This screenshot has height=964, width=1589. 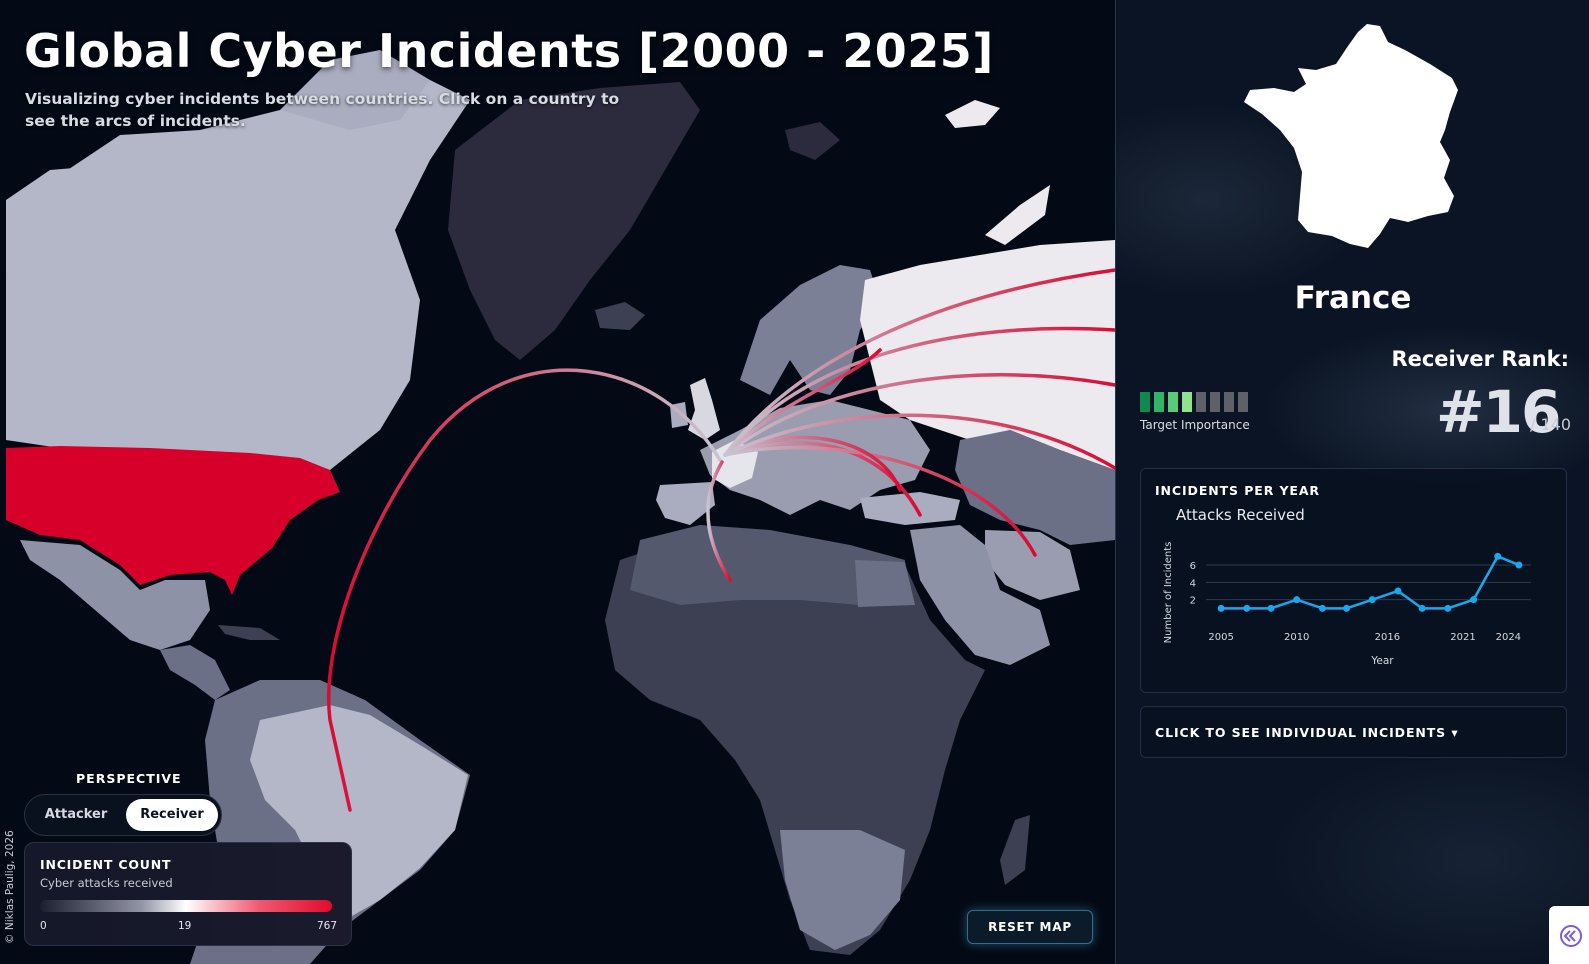 What do you see at coordinates (1193, 566) in the screenshot?
I see `y-tick-label: 6` at bounding box center [1193, 566].